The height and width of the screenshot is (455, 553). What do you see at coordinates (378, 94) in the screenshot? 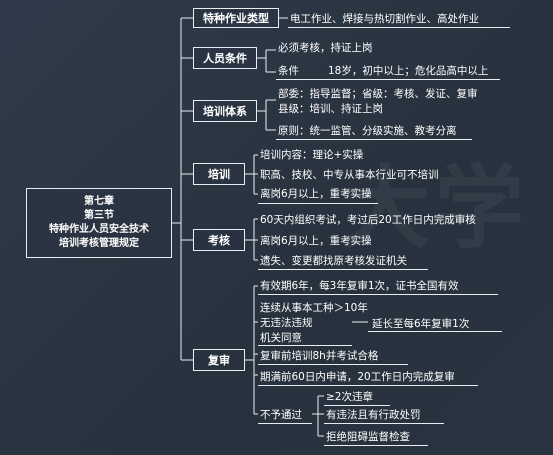
I see `leaf-system-0: 部委：指导监督；省级：考核、发证、复审` at bounding box center [378, 94].